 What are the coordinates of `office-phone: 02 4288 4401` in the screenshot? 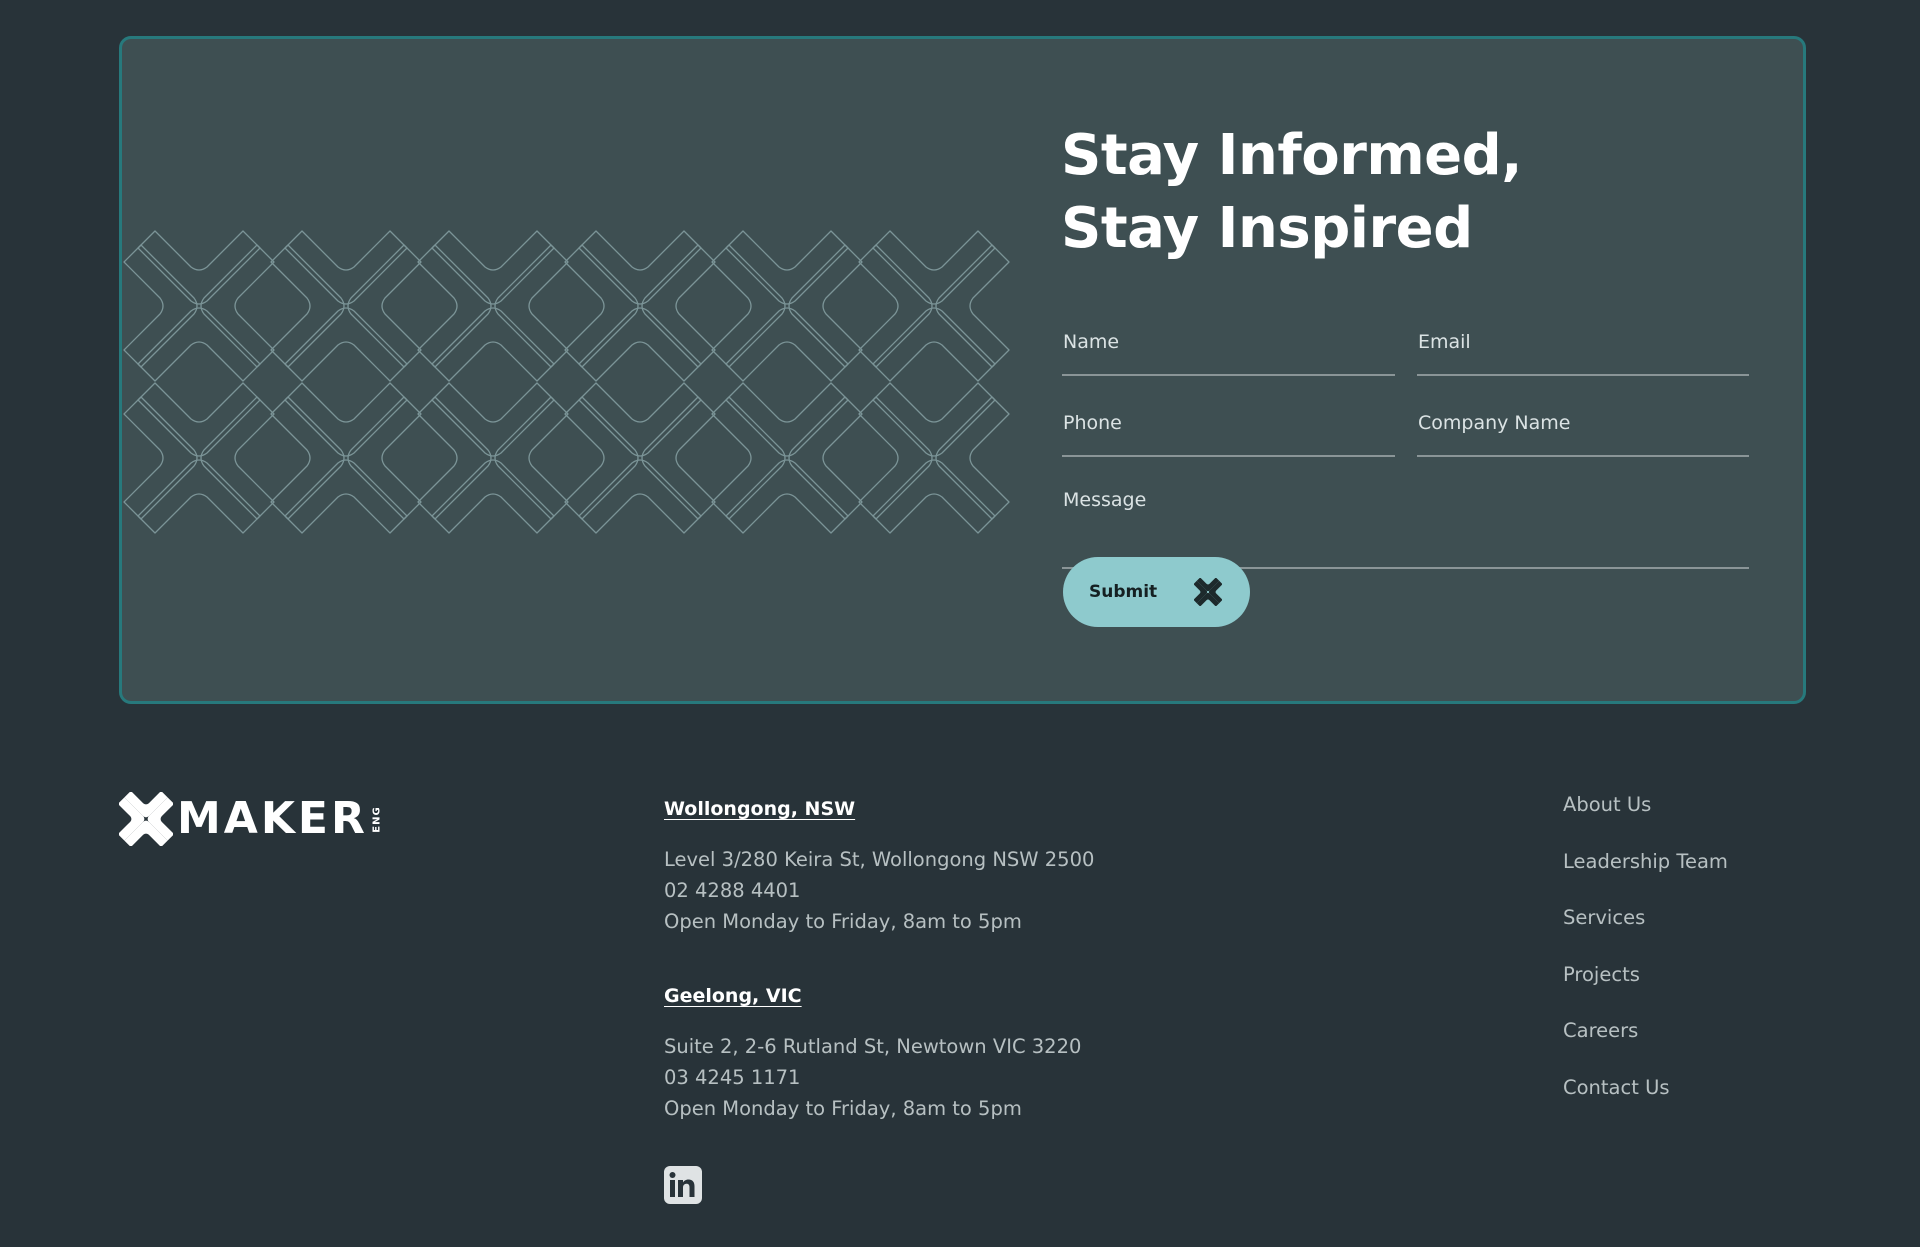 It's located at (732, 890).